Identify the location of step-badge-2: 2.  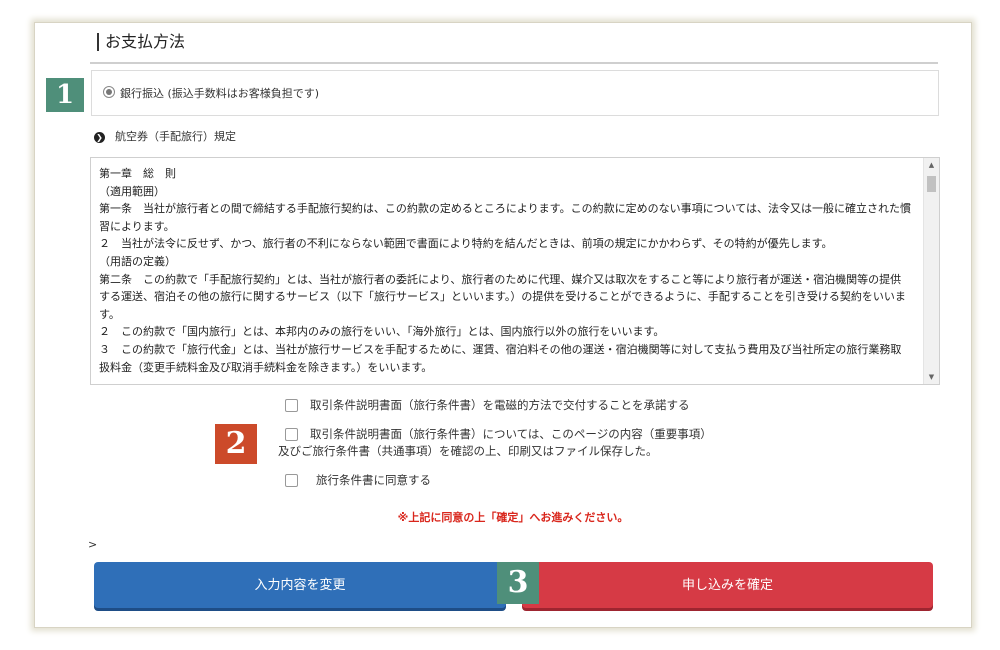
(236, 444).